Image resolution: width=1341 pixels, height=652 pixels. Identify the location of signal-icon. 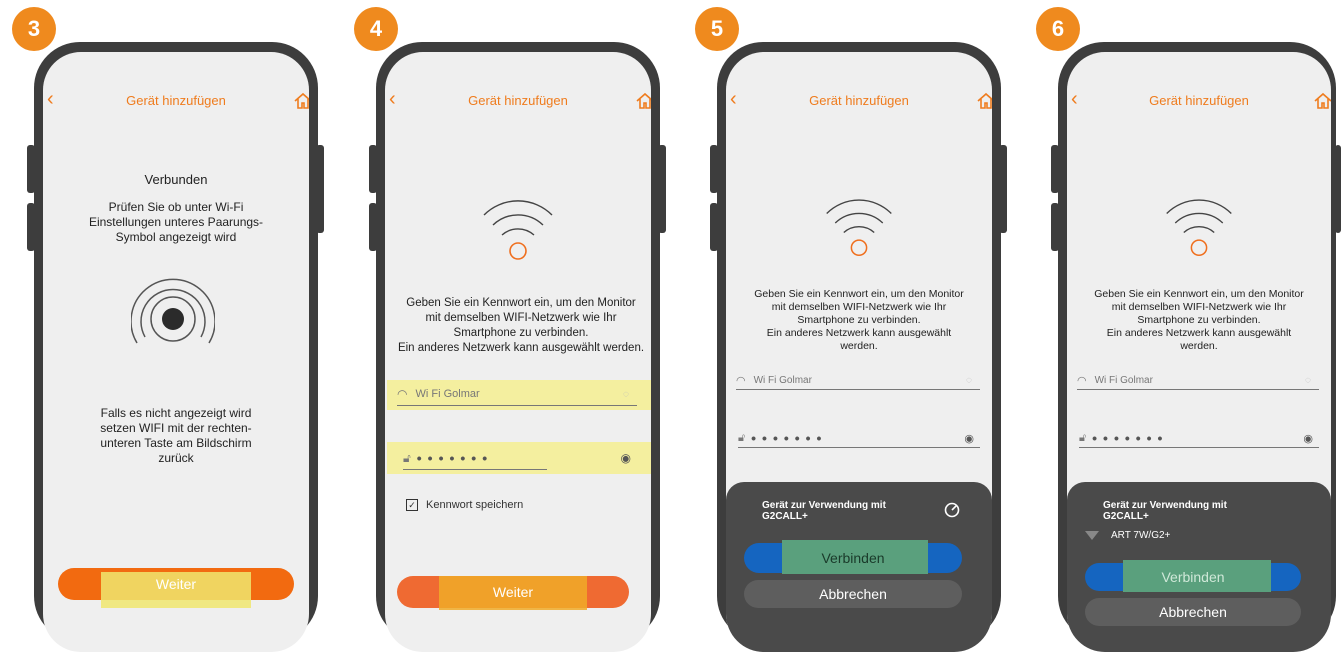
(1092, 535).